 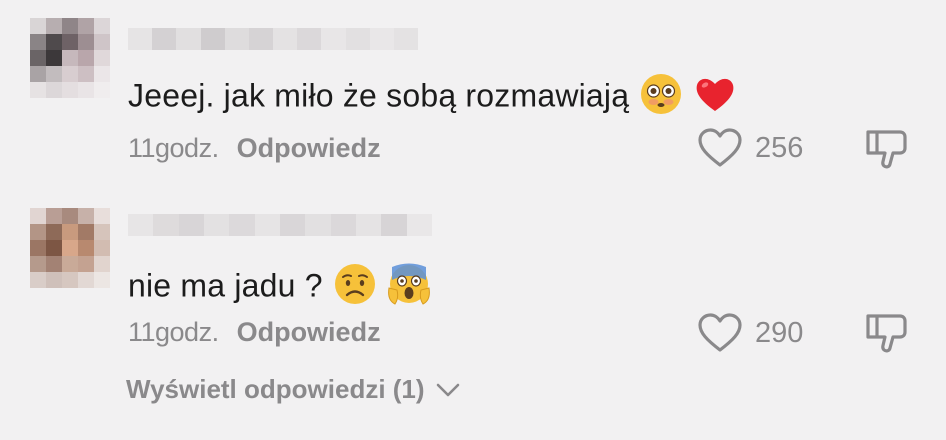 I want to click on view-replies-button: Wyświetl odpowiedzi (1), so click(x=293, y=389).